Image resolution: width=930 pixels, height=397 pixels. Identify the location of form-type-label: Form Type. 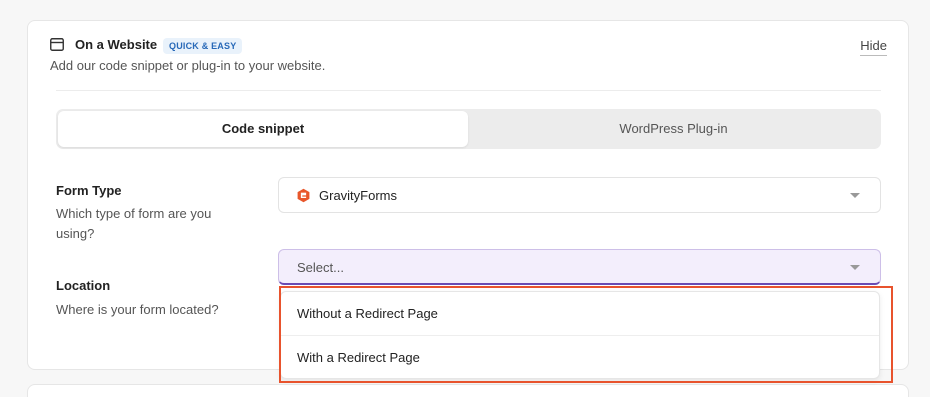
(89, 190).